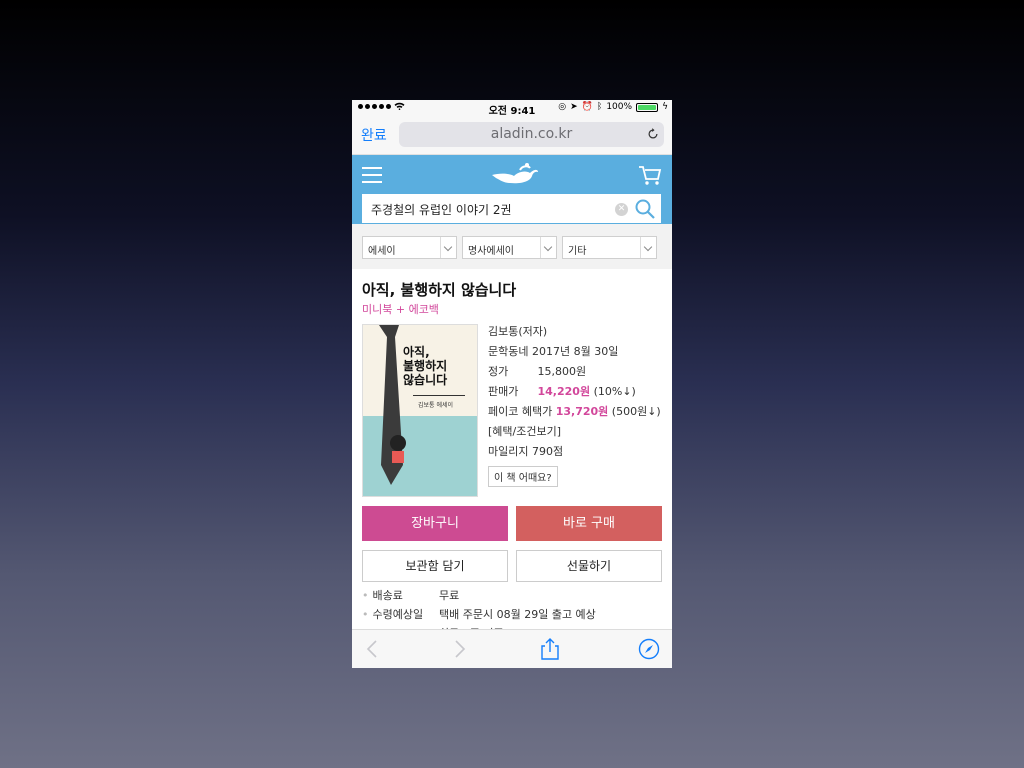 The width and height of the screenshot is (1024, 768). I want to click on address-field: aladin.co.kr, so click(531, 134).